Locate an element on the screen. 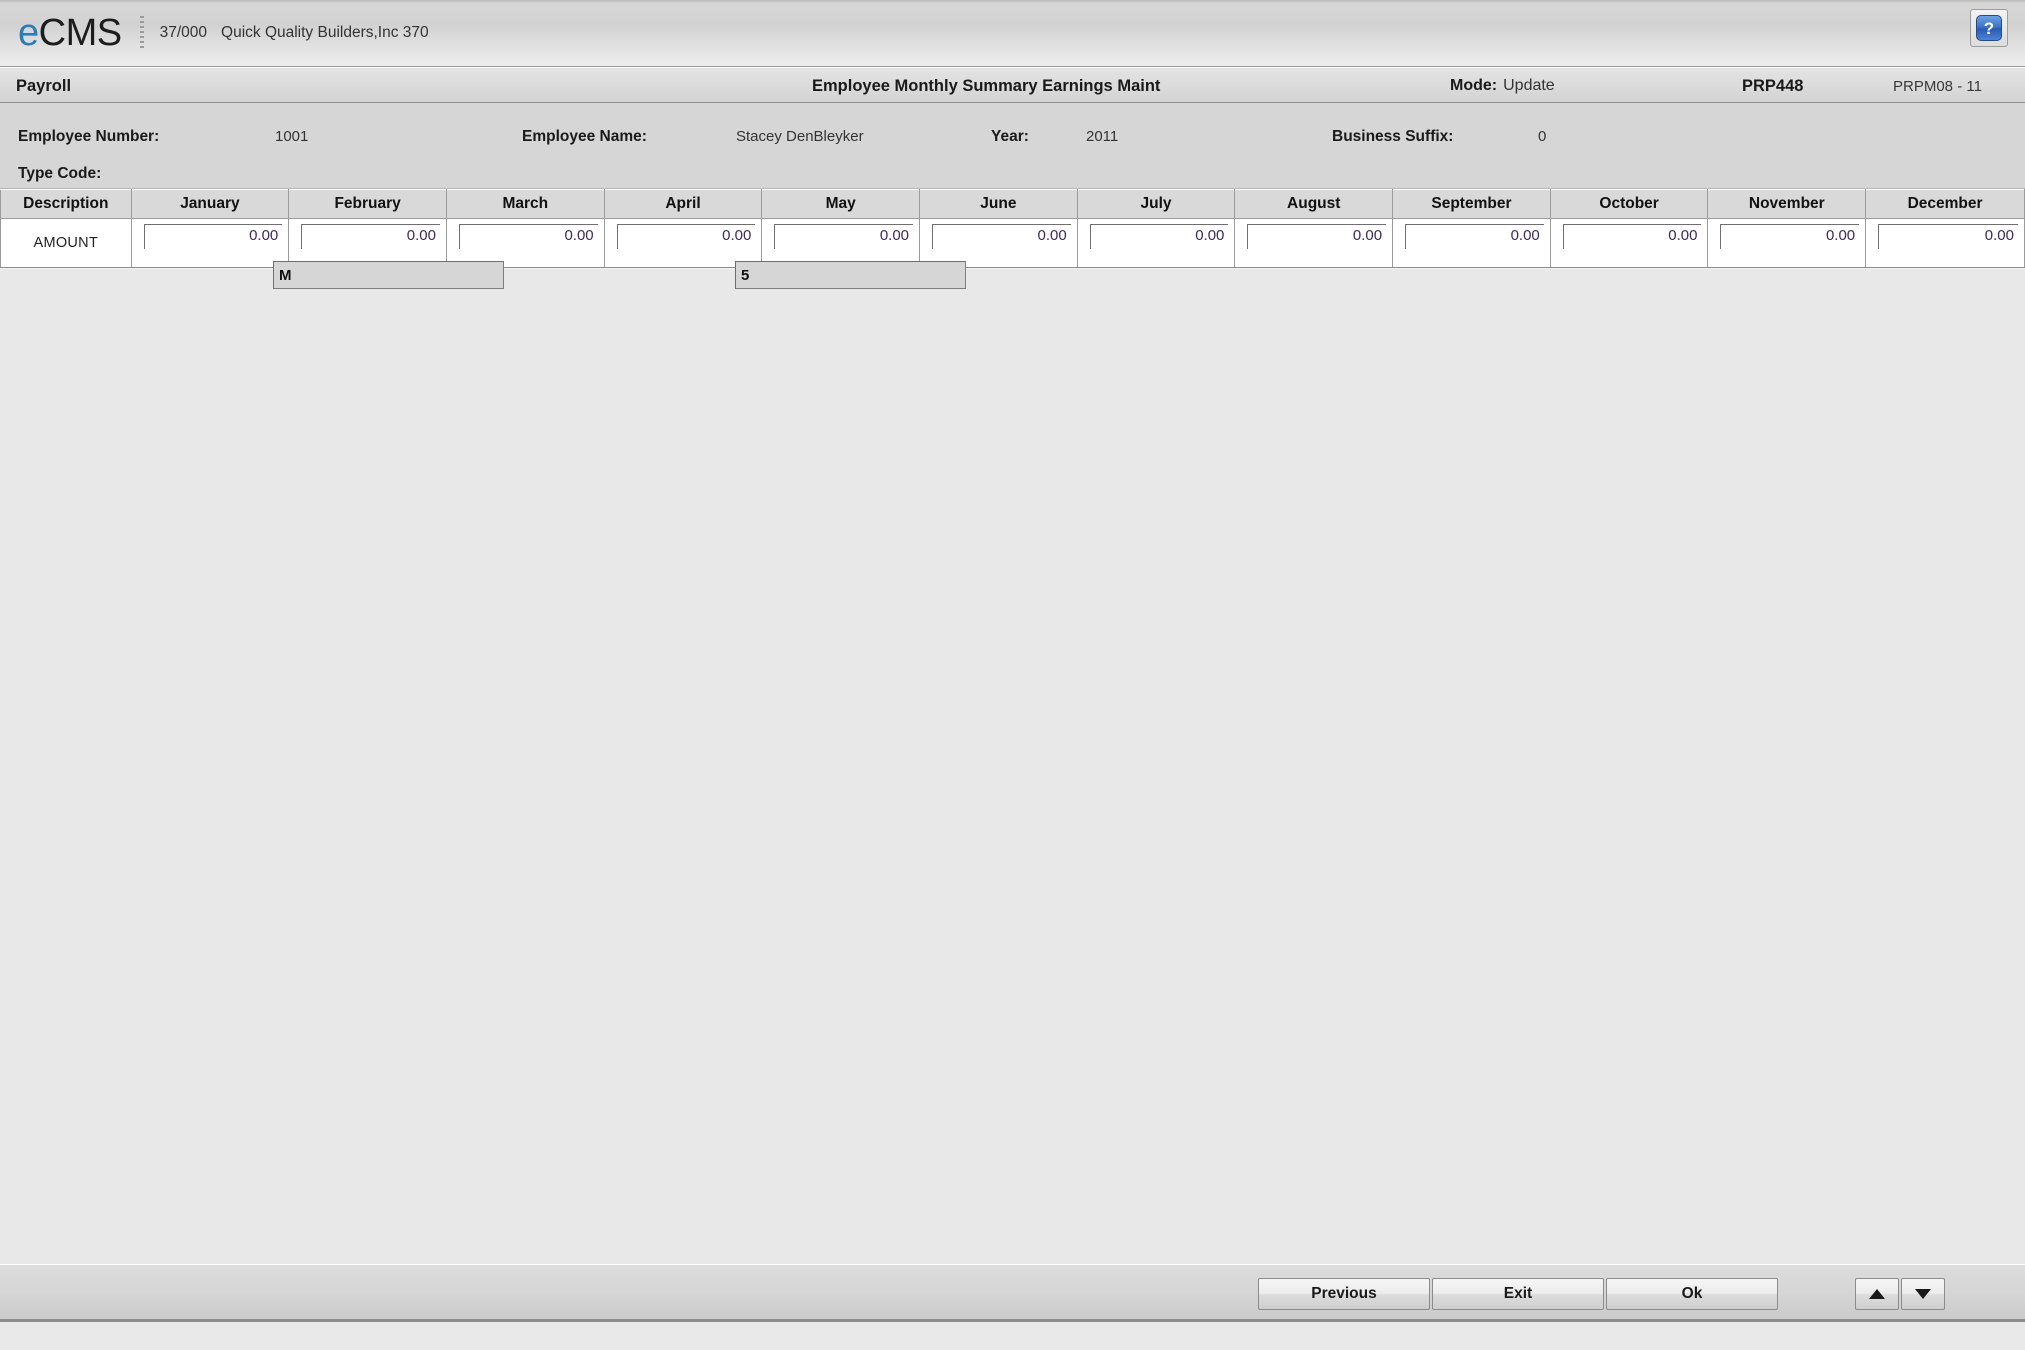 Image resolution: width=2025 pixels, height=1350 pixels. amount-cell-september: 0.00 is located at coordinates (1471, 242).